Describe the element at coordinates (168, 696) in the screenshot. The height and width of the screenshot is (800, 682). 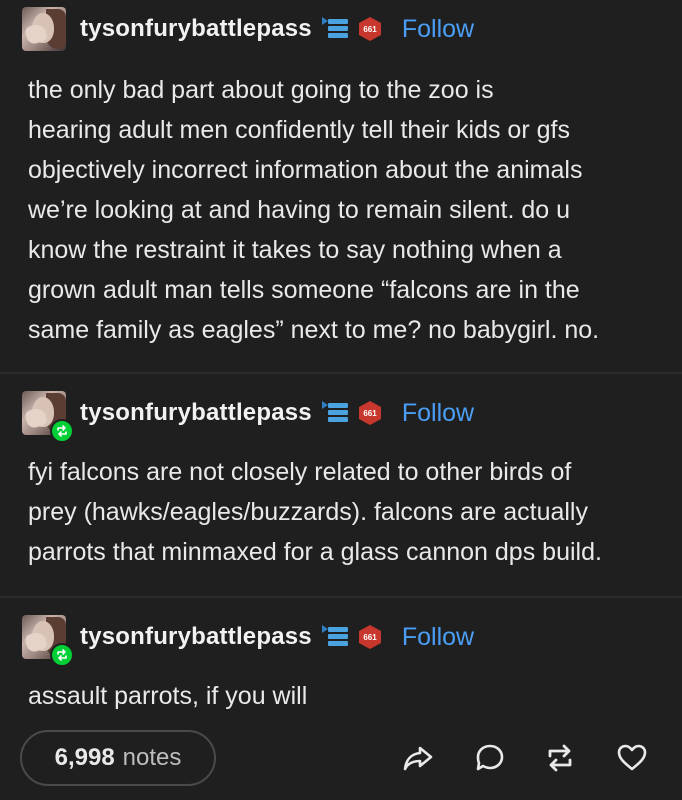
I see `post-text: assault parrots, if you will` at that location.